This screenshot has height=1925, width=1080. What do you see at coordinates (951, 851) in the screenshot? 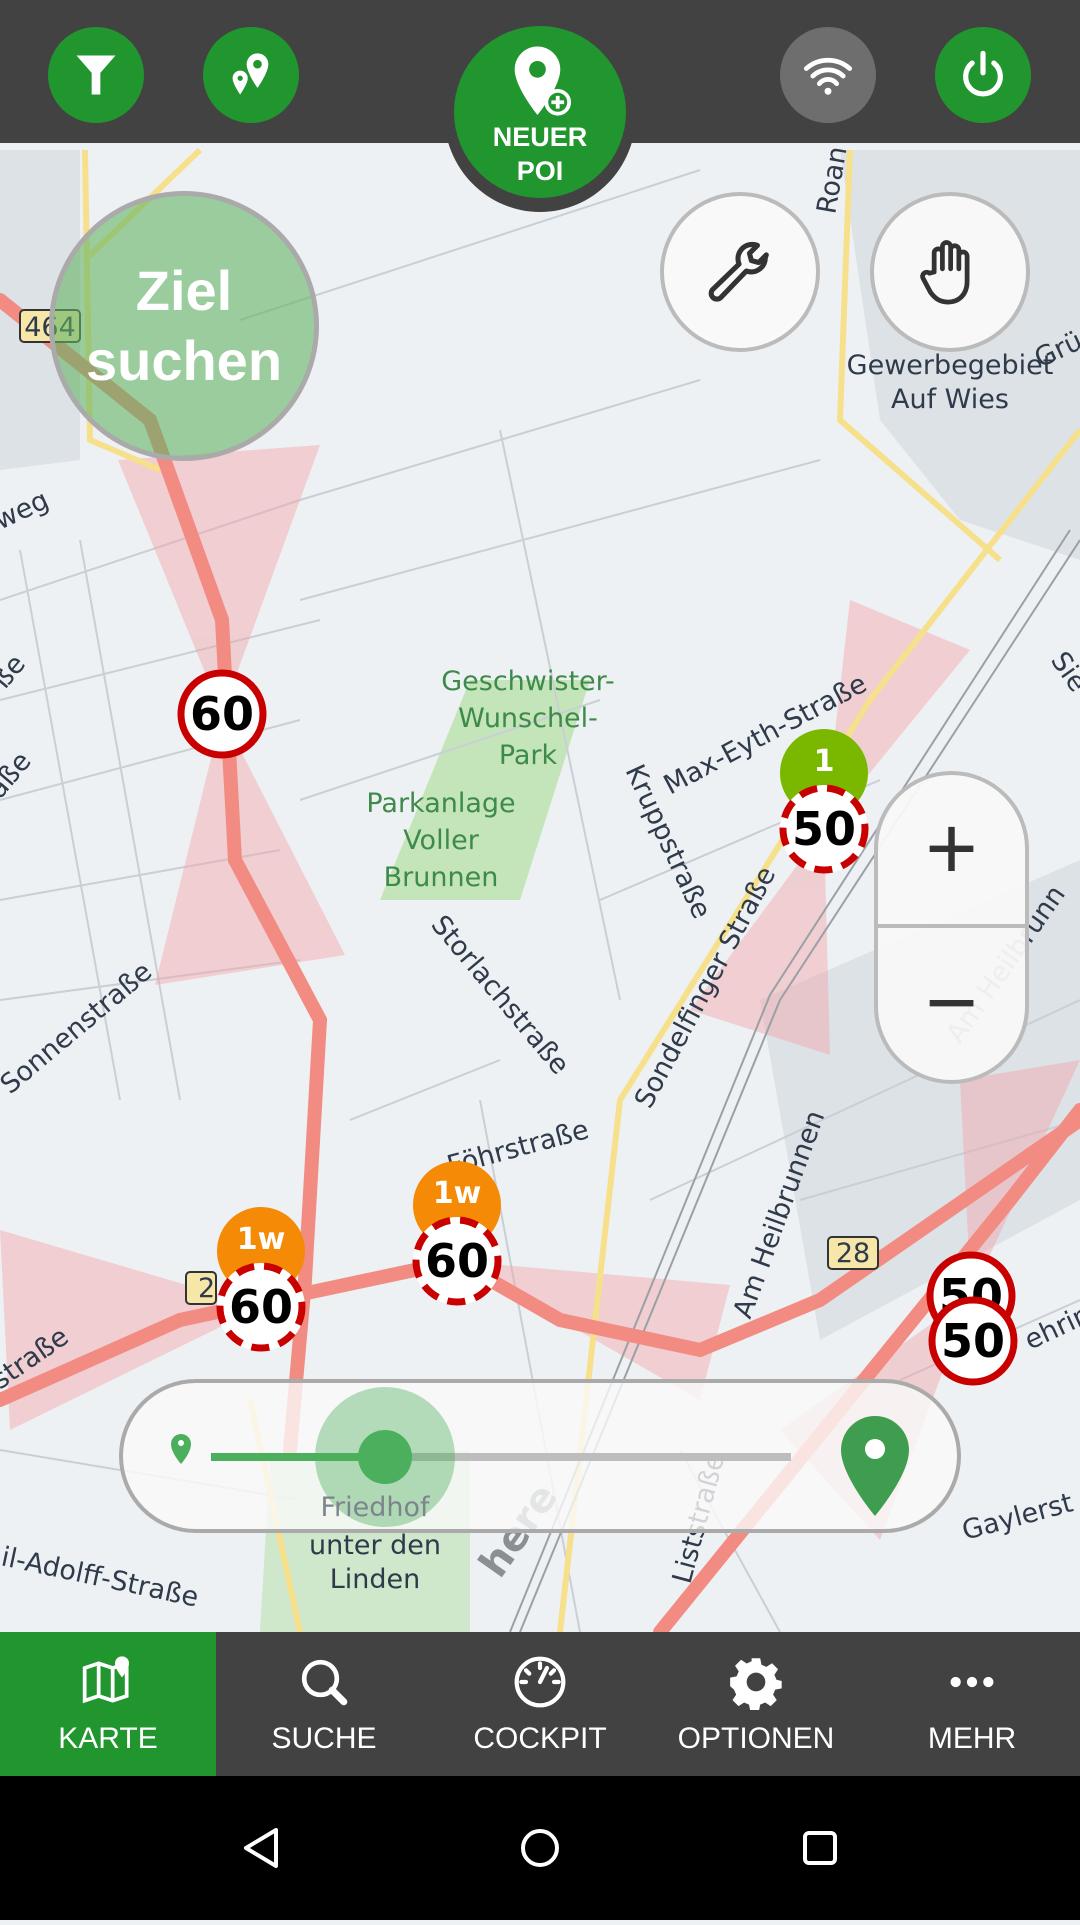
I see `zoom-in-button: +` at bounding box center [951, 851].